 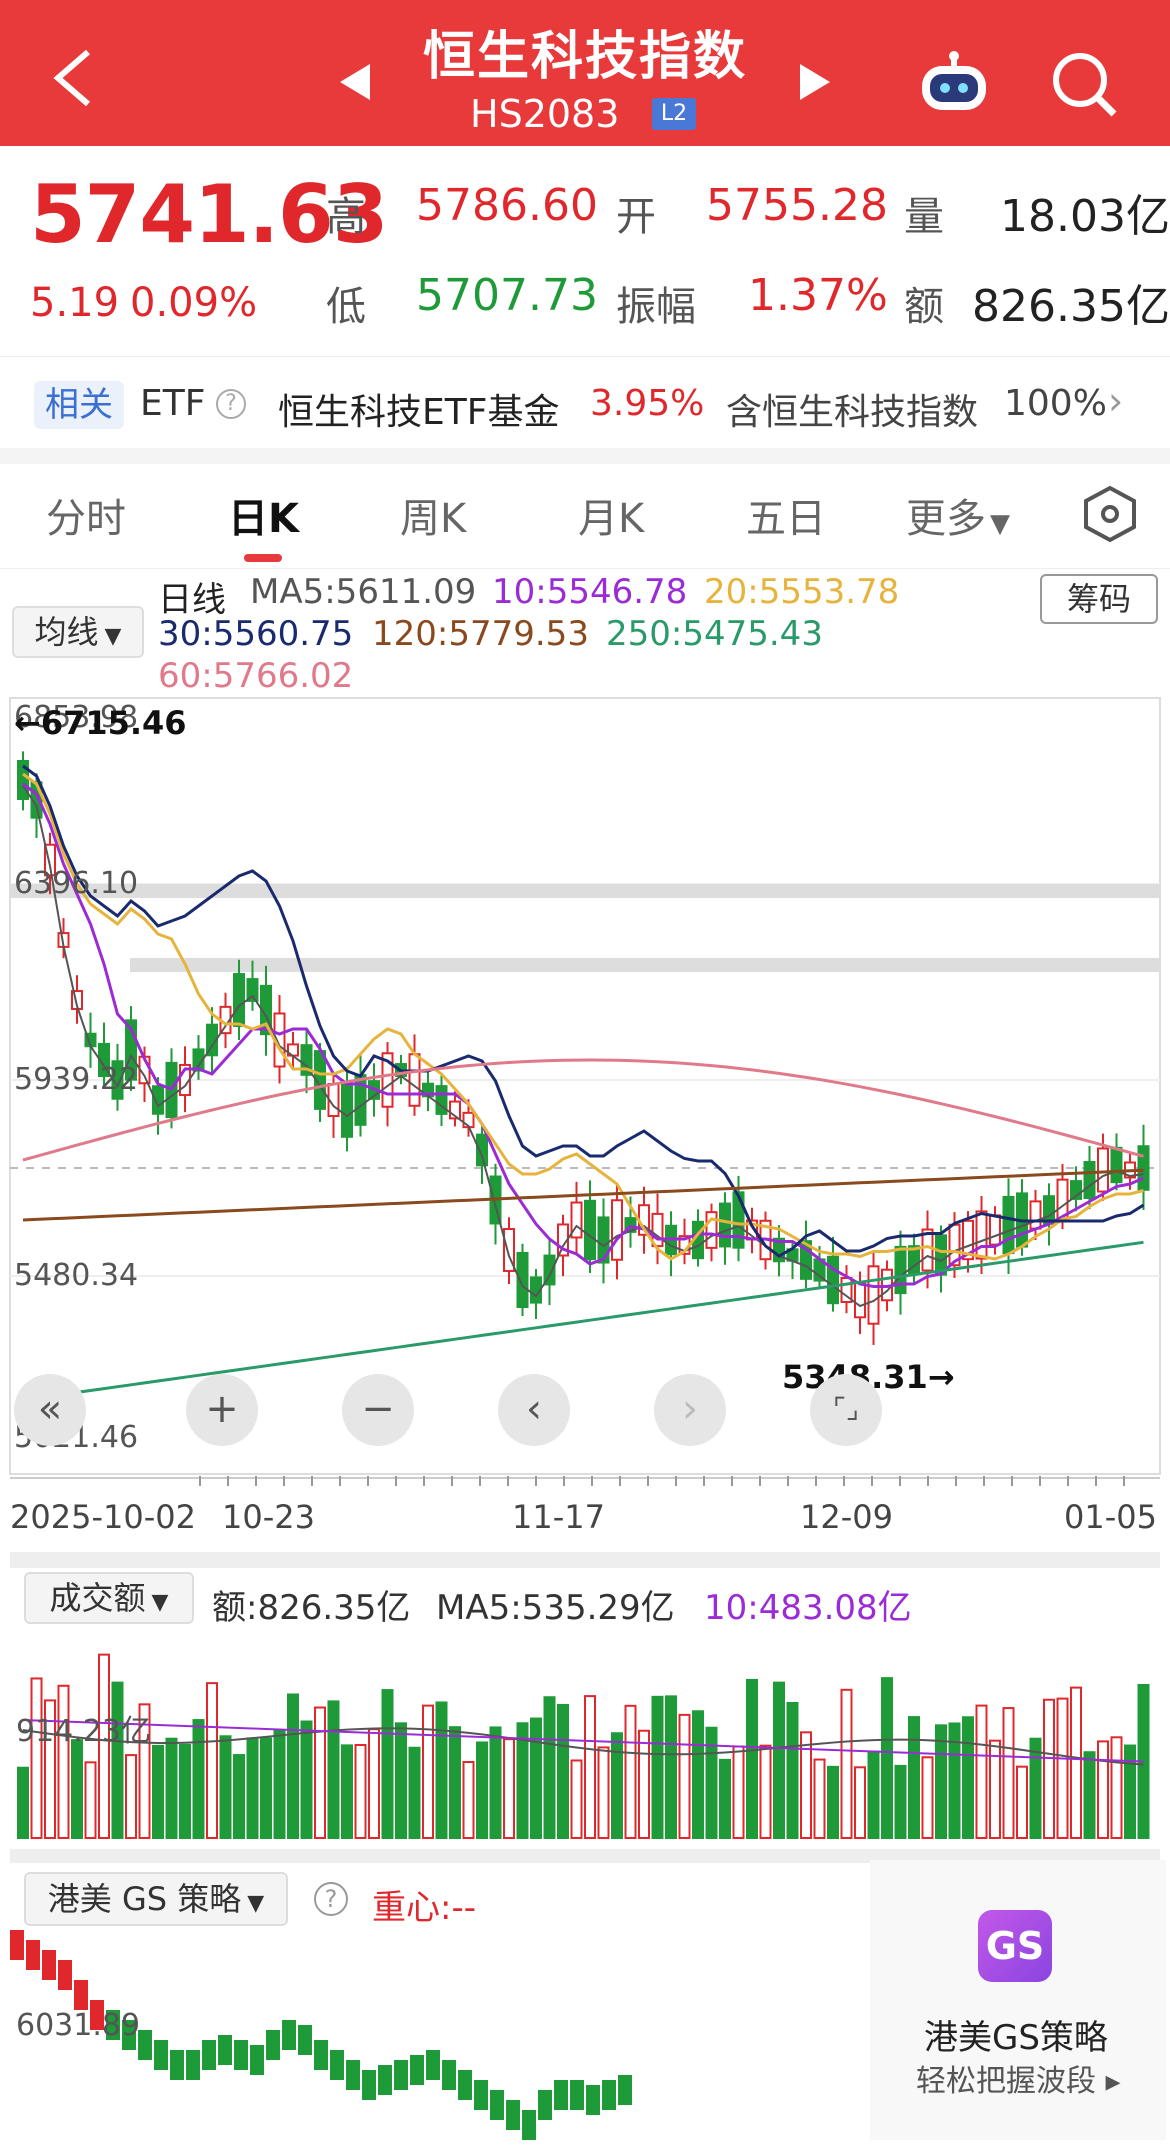 I want to click on move-left-button: ‹, so click(x=534, y=1410).